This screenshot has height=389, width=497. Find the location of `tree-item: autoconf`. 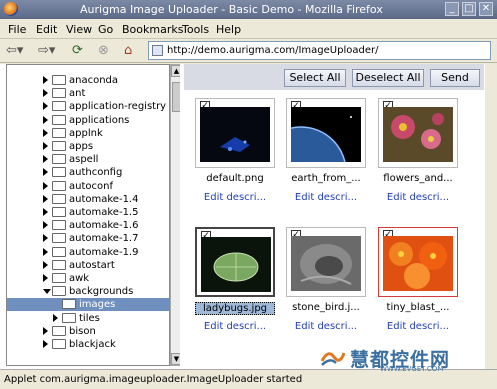

tree-item: autoconf is located at coordinates (82, 186).